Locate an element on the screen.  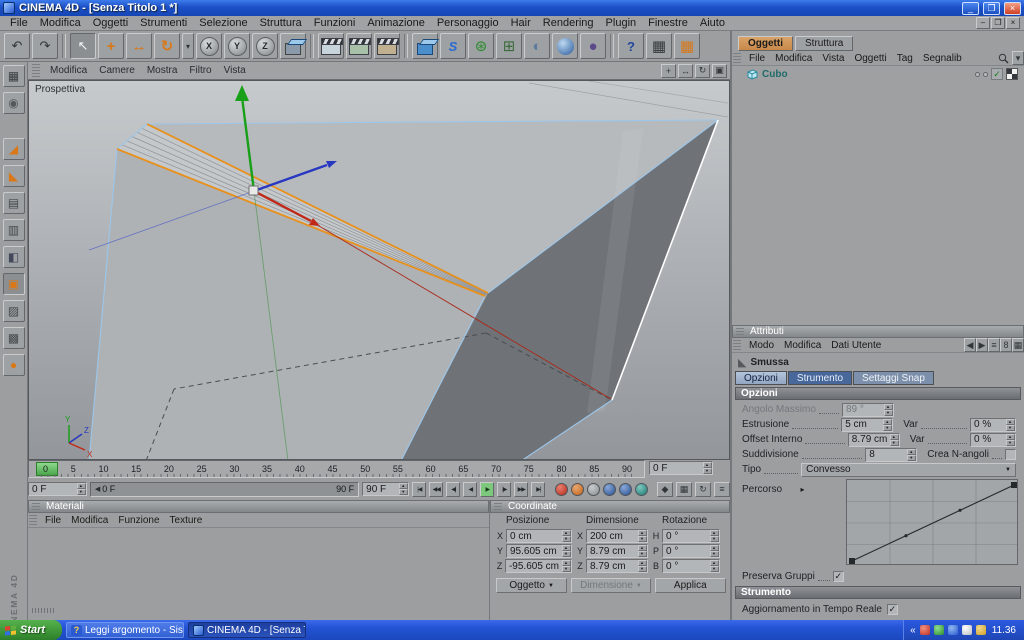
prev-key-icon: ◀◀ is located at coordinates (436, 489).